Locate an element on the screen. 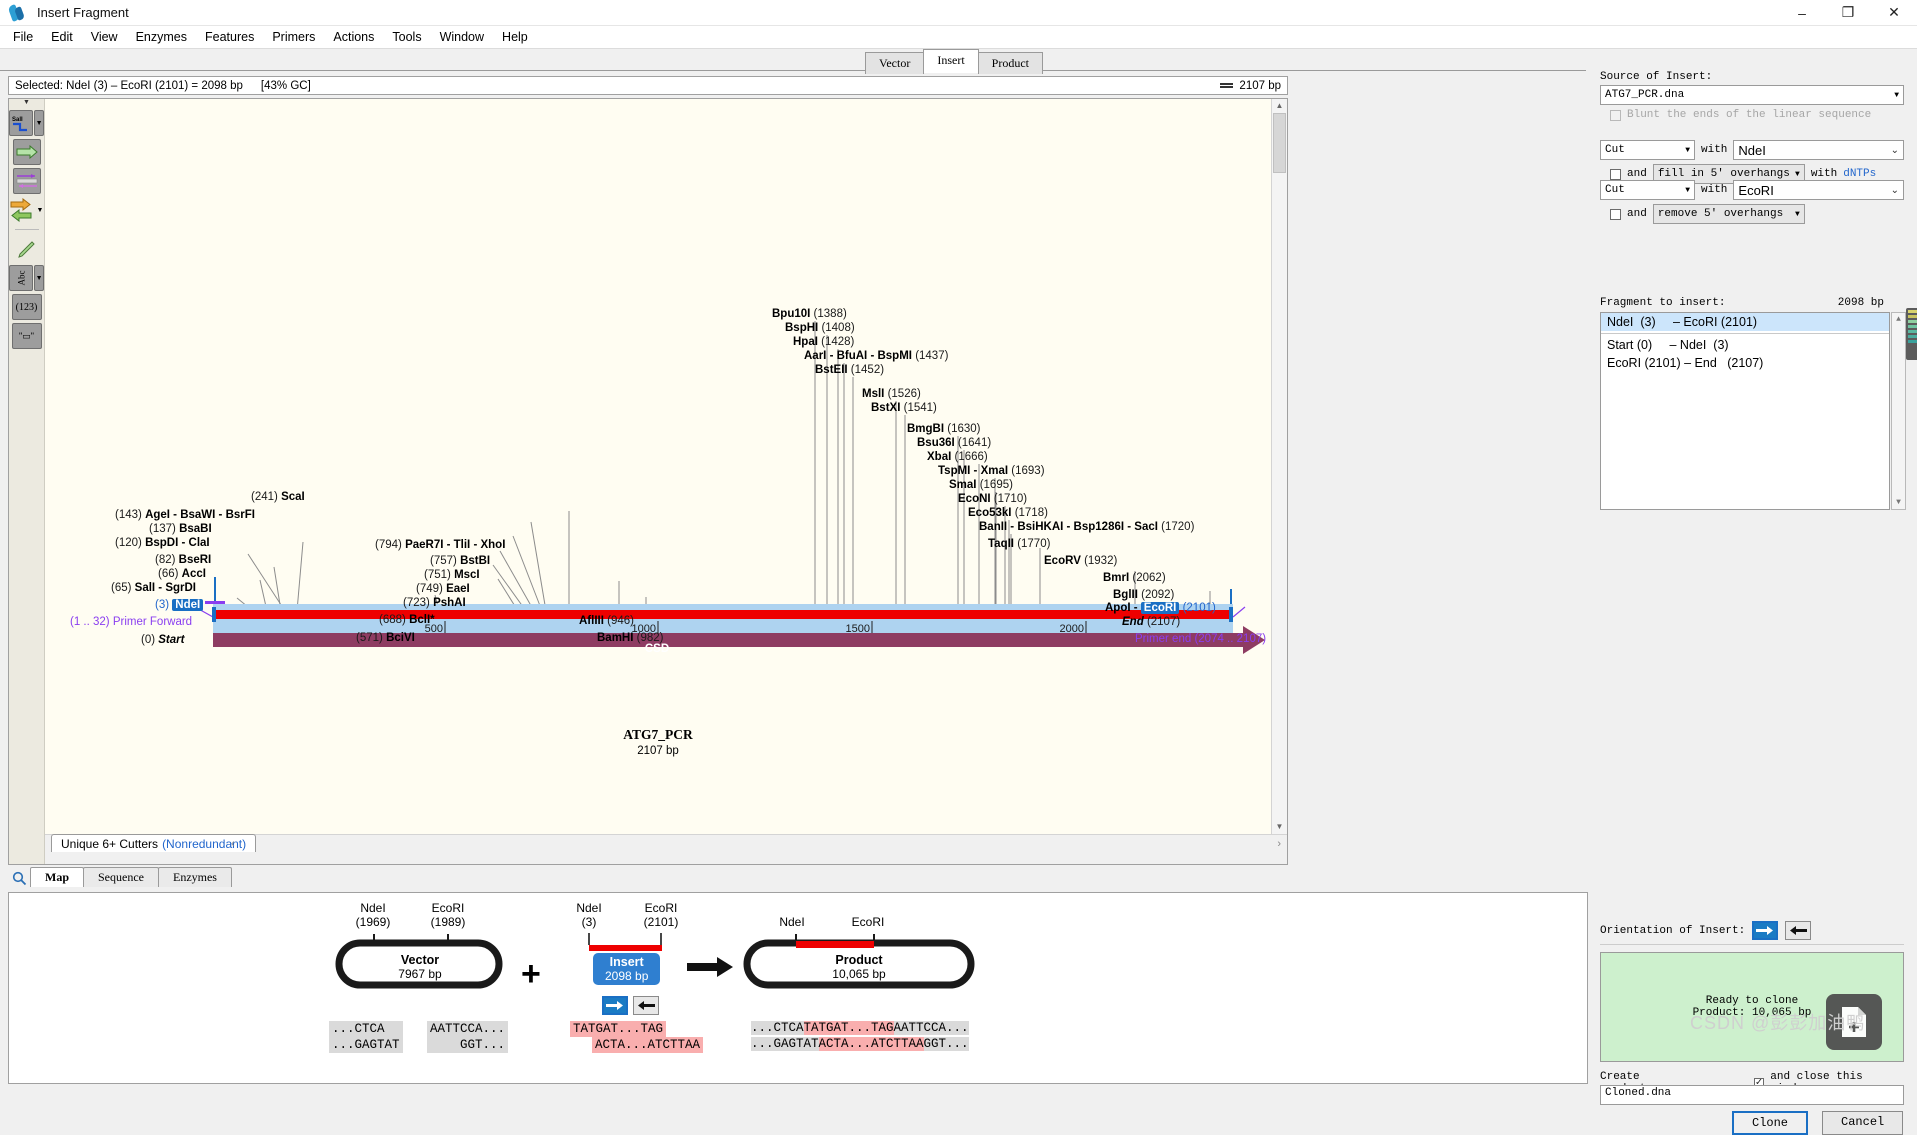  primer-tool-button is located at coordinates (26, 181).